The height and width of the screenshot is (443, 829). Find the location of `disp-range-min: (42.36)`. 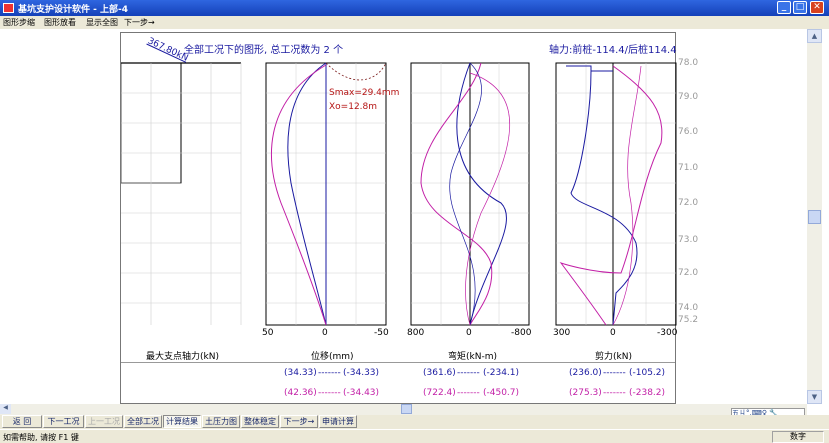

disp-range-min: (42.36) is located at coordinates (300, 393).